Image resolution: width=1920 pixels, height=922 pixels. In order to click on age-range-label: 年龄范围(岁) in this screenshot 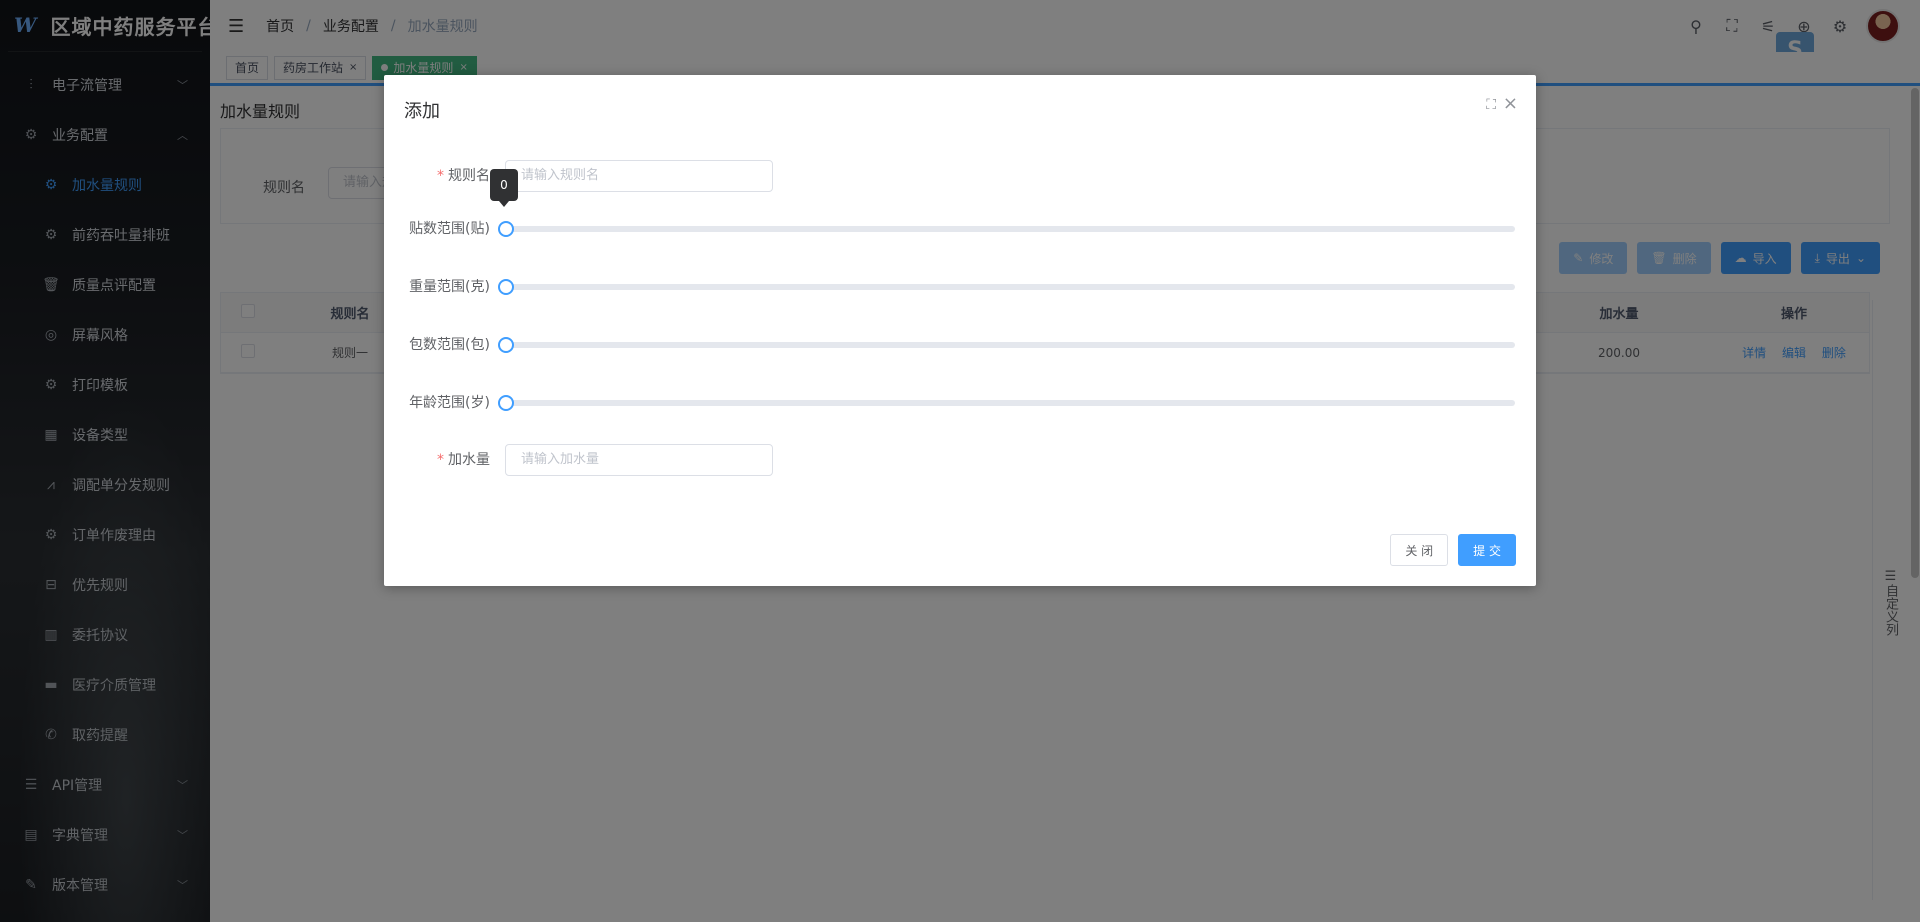, I will do `click(449, 403)`.